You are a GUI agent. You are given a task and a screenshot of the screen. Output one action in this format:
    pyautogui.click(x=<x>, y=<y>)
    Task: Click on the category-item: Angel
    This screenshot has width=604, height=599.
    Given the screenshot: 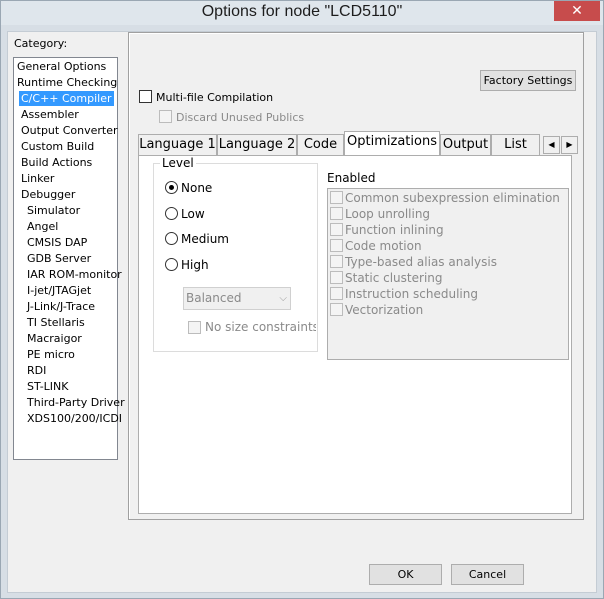 What is the action you would take?
    pyautogui.click(x=42, y=226)
    